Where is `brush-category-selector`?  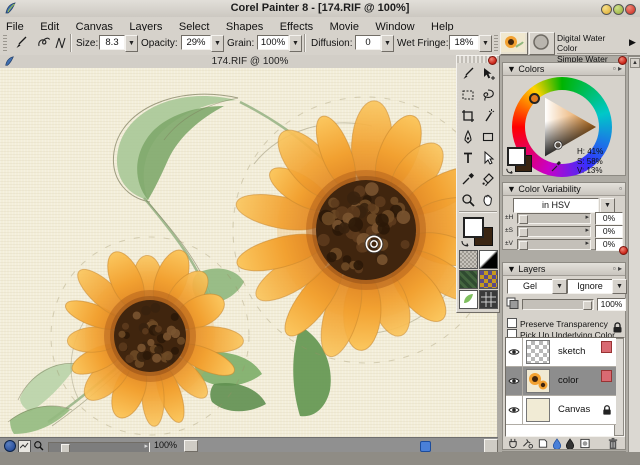
brush-category-selector is located at coordinates (514, 43).